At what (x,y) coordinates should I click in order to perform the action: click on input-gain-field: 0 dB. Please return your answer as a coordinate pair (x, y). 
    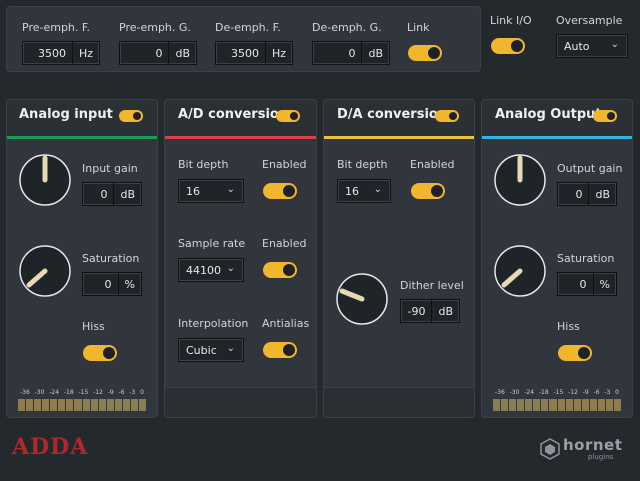
    Looking at the image, I should click on (112, 194).